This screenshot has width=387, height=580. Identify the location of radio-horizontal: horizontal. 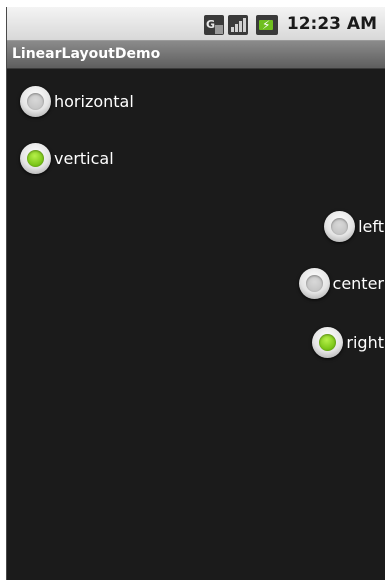
(77, 101).